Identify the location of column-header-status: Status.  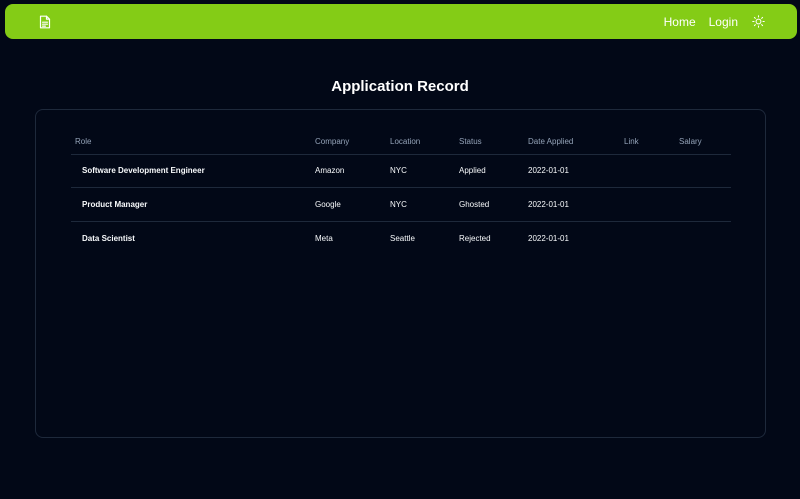
(489, 142).